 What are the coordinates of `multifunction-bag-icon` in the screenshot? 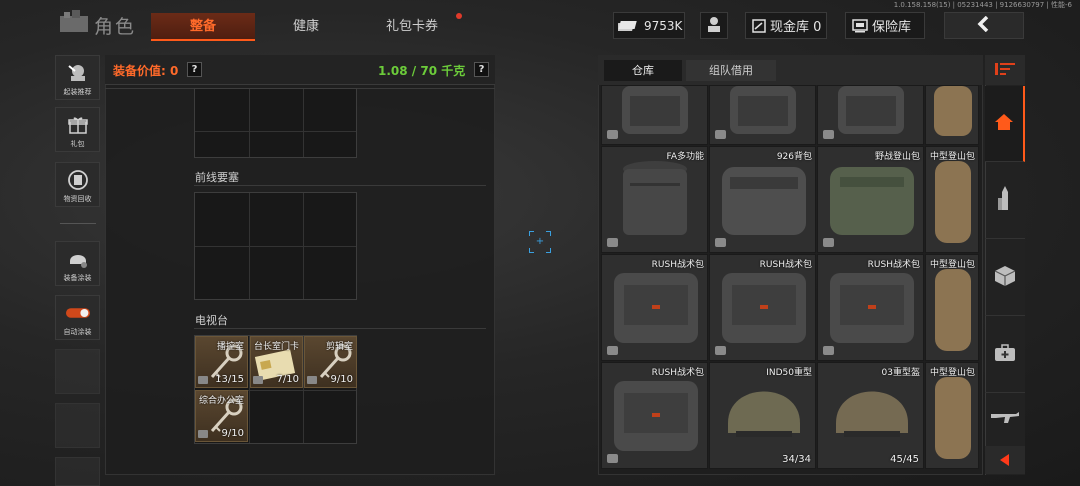 It's located at (655, 198).